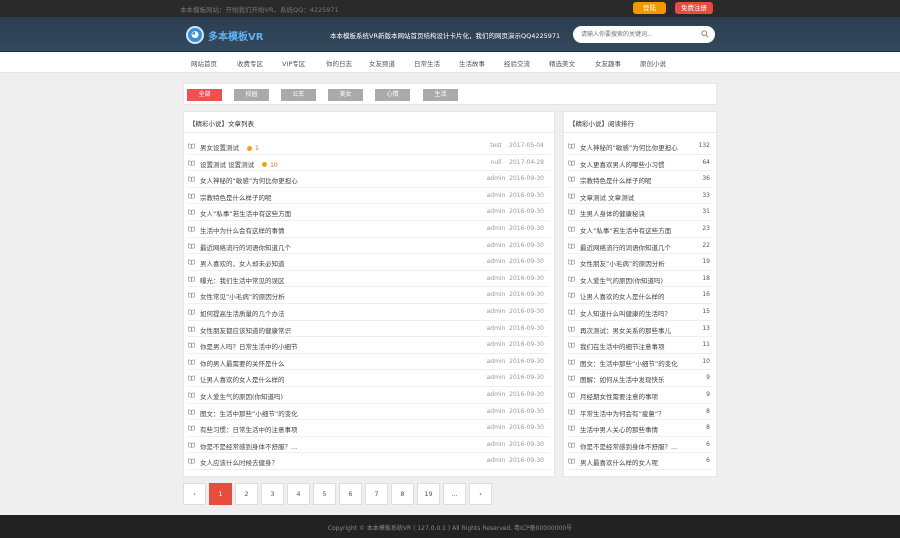  What do you see at coordinates (249, 414) in the screenshot?
I see `article-title-text: 图文：生活中那些“小细节”的变化` at bounding box center [249, 414].